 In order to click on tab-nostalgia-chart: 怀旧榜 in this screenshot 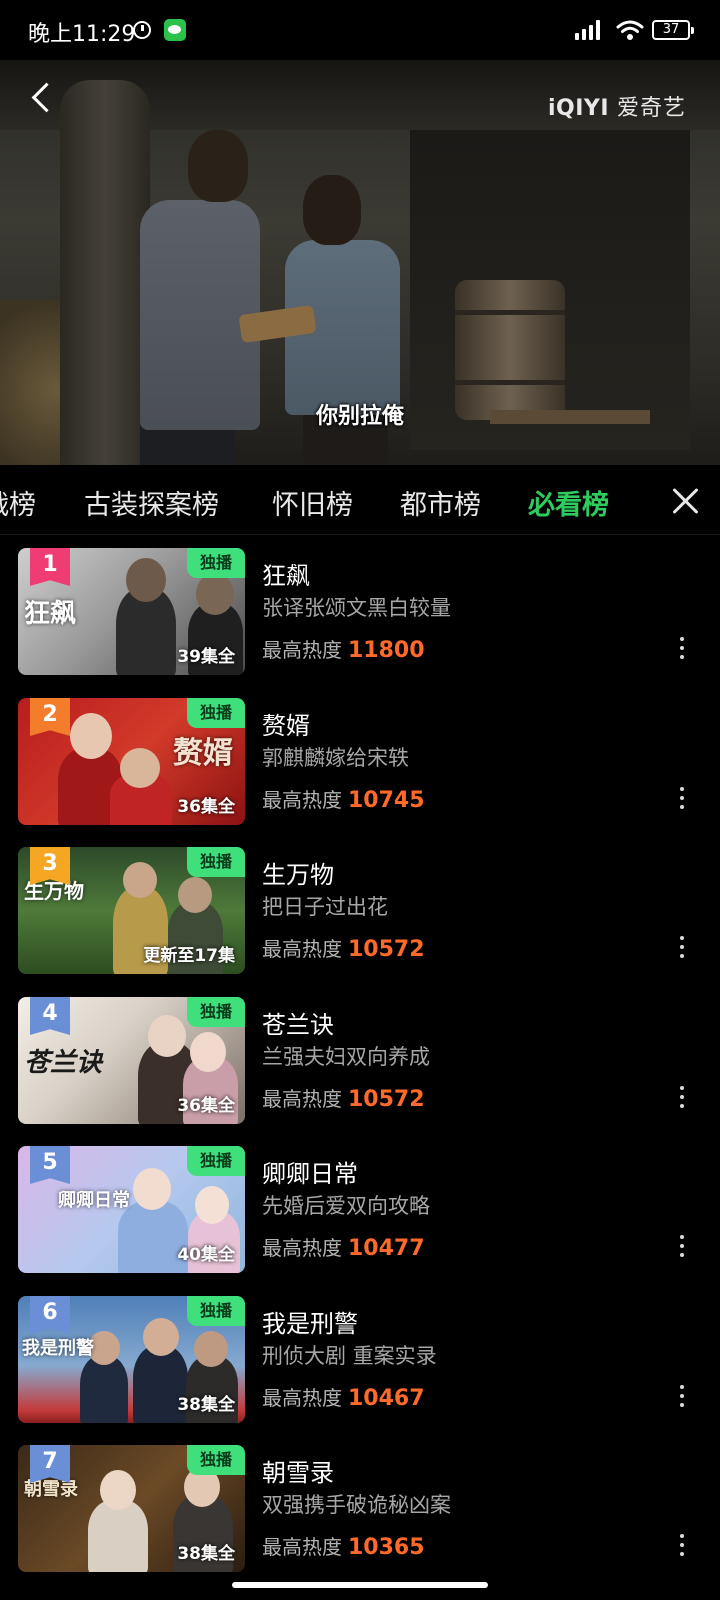, I will do `click(312, 502)`.